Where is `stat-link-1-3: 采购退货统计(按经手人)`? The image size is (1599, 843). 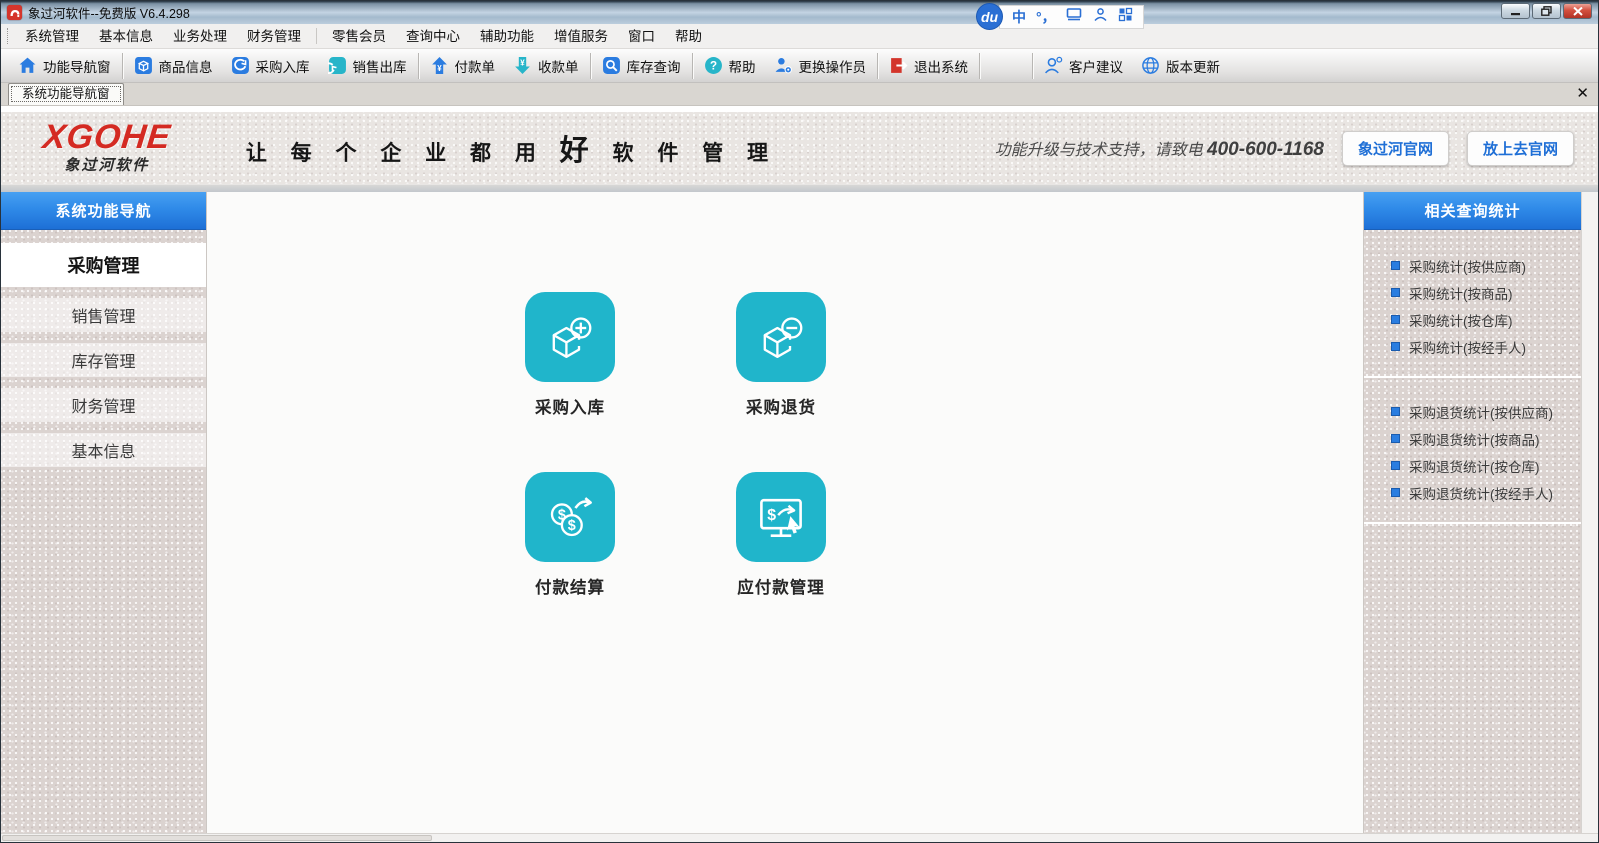
stat-link-1-3: 采购退货统计(按经手人) is located at coordinates (1472, 492).